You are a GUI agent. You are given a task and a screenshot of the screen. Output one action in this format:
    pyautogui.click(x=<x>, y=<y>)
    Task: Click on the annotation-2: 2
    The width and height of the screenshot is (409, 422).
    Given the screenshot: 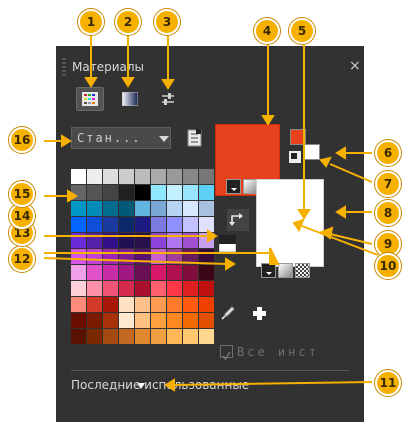 What is the action you would take?
    pyautogui.click(x=128, y=22)
    